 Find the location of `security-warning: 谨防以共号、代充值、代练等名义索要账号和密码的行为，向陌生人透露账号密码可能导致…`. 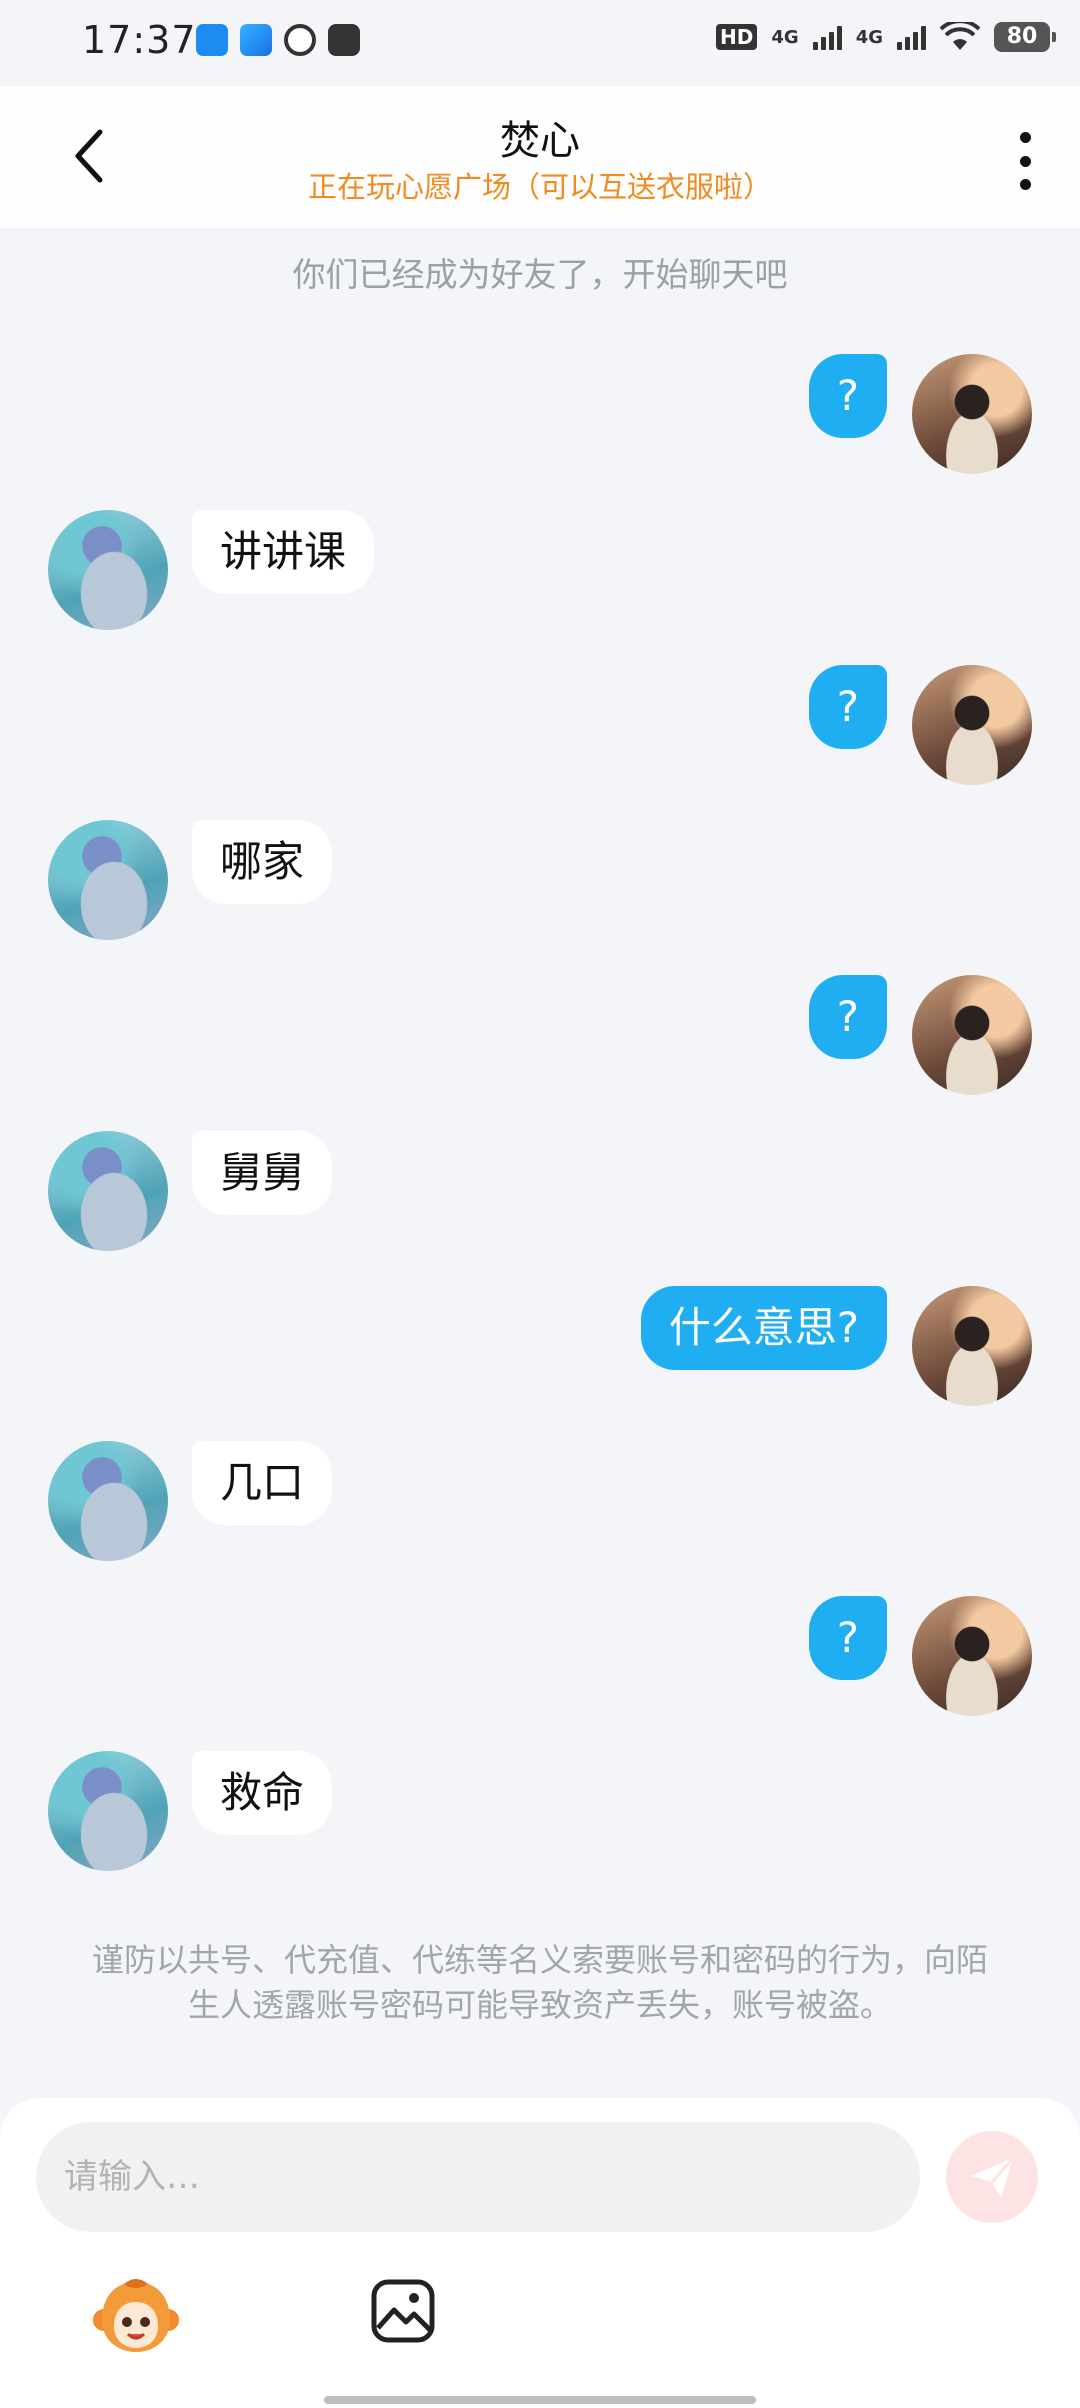

security-warning: 谨防以共号、代充值、代练等名义索要账号和密码的行为，向陌生人透露账号密码可能导致… is located at coordinates (539, 1982).